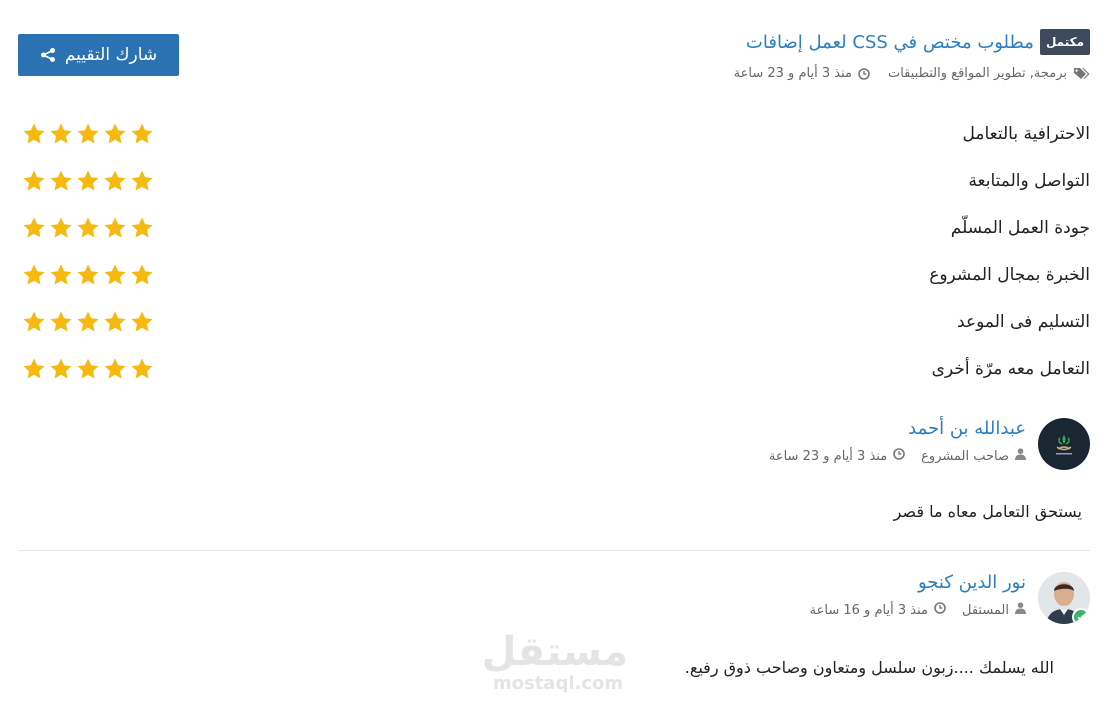  I want to click on watermark-url: mostaql.com, so click(558, 683).